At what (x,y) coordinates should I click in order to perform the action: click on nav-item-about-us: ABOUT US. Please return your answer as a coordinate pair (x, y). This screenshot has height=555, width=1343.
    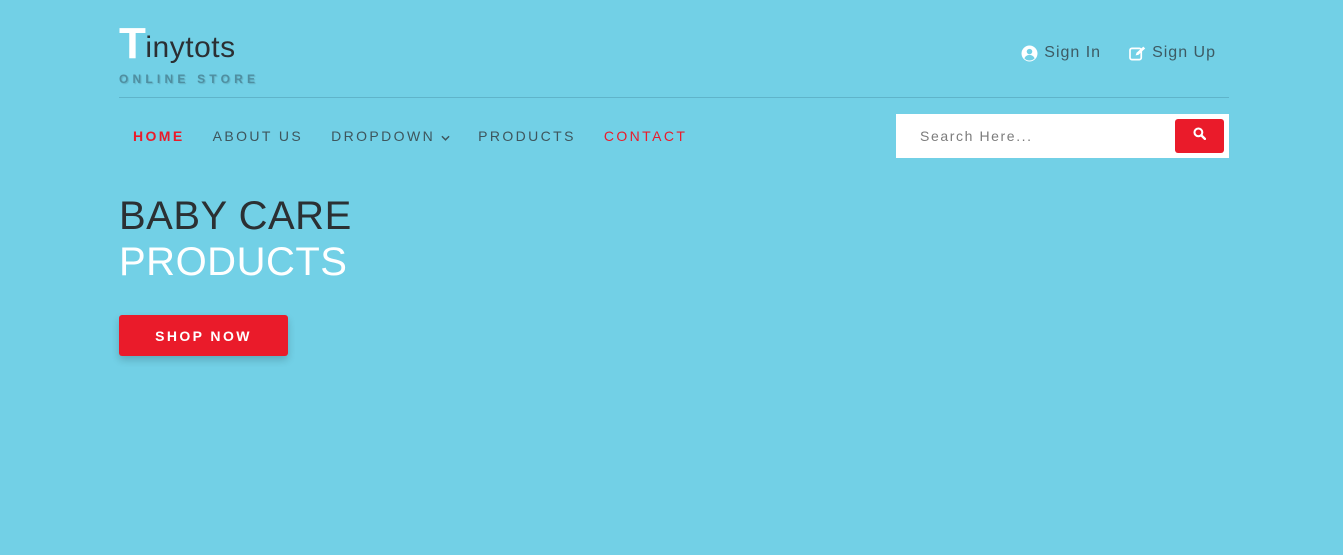
    Looking at the image, I should click on (258, 136).